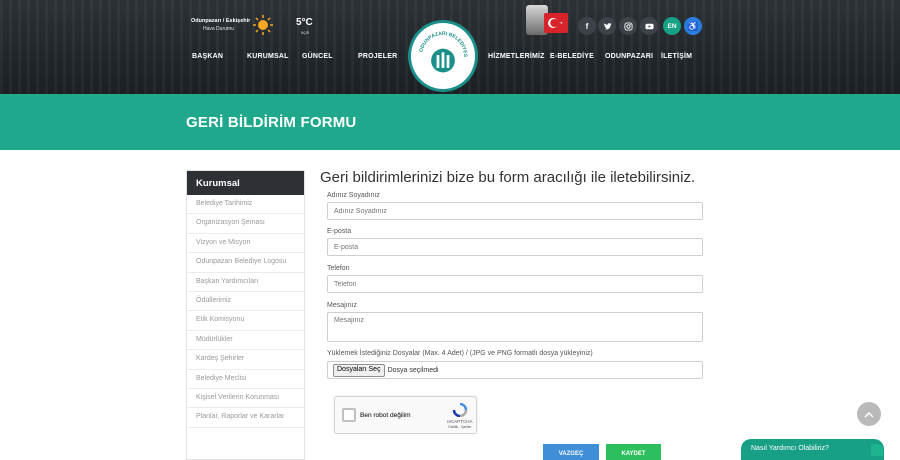  Describe the element at coordinates (672, 26) in the screenshot. I see `language-en-button: EN` at that location.